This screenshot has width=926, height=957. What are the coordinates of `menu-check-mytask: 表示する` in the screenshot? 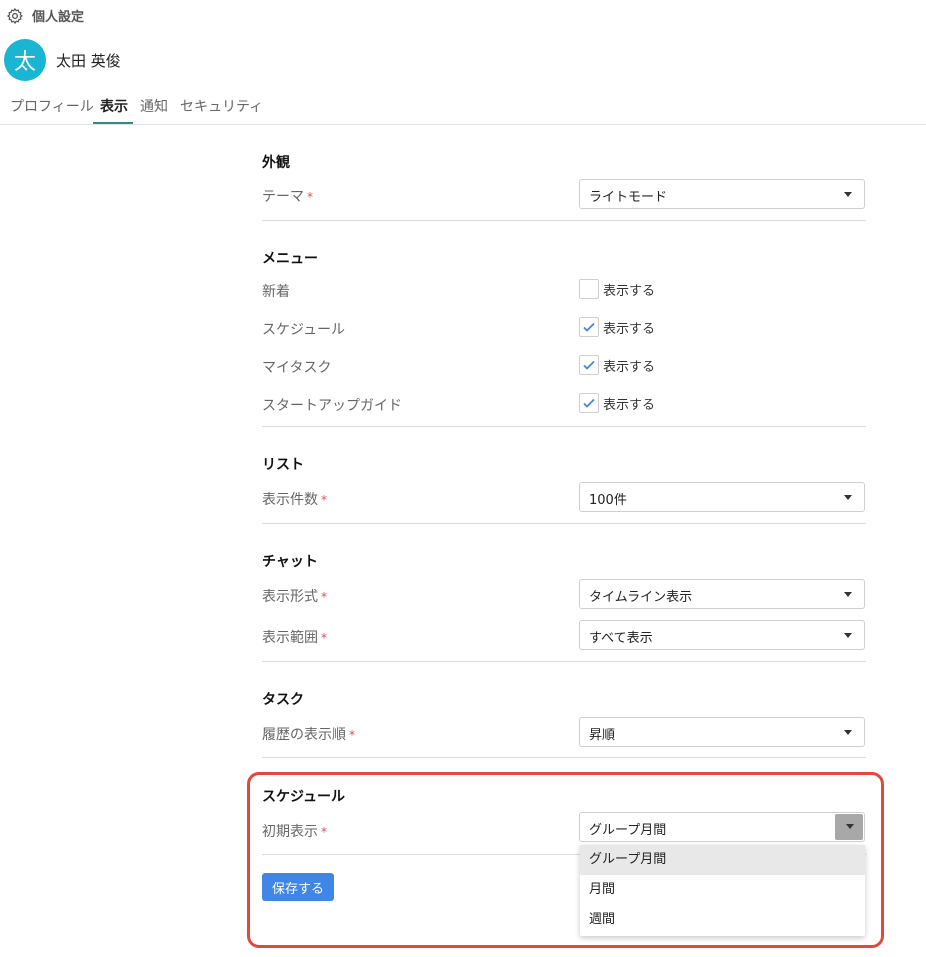 It's located at (617, 365).